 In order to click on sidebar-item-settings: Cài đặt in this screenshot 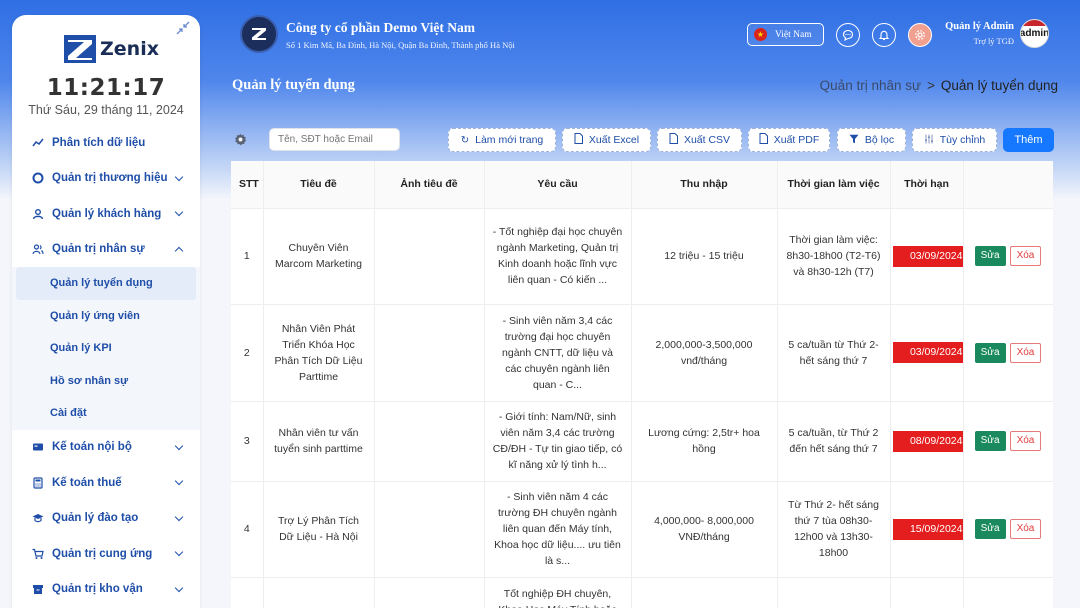, I will do `click(106, 413)`.